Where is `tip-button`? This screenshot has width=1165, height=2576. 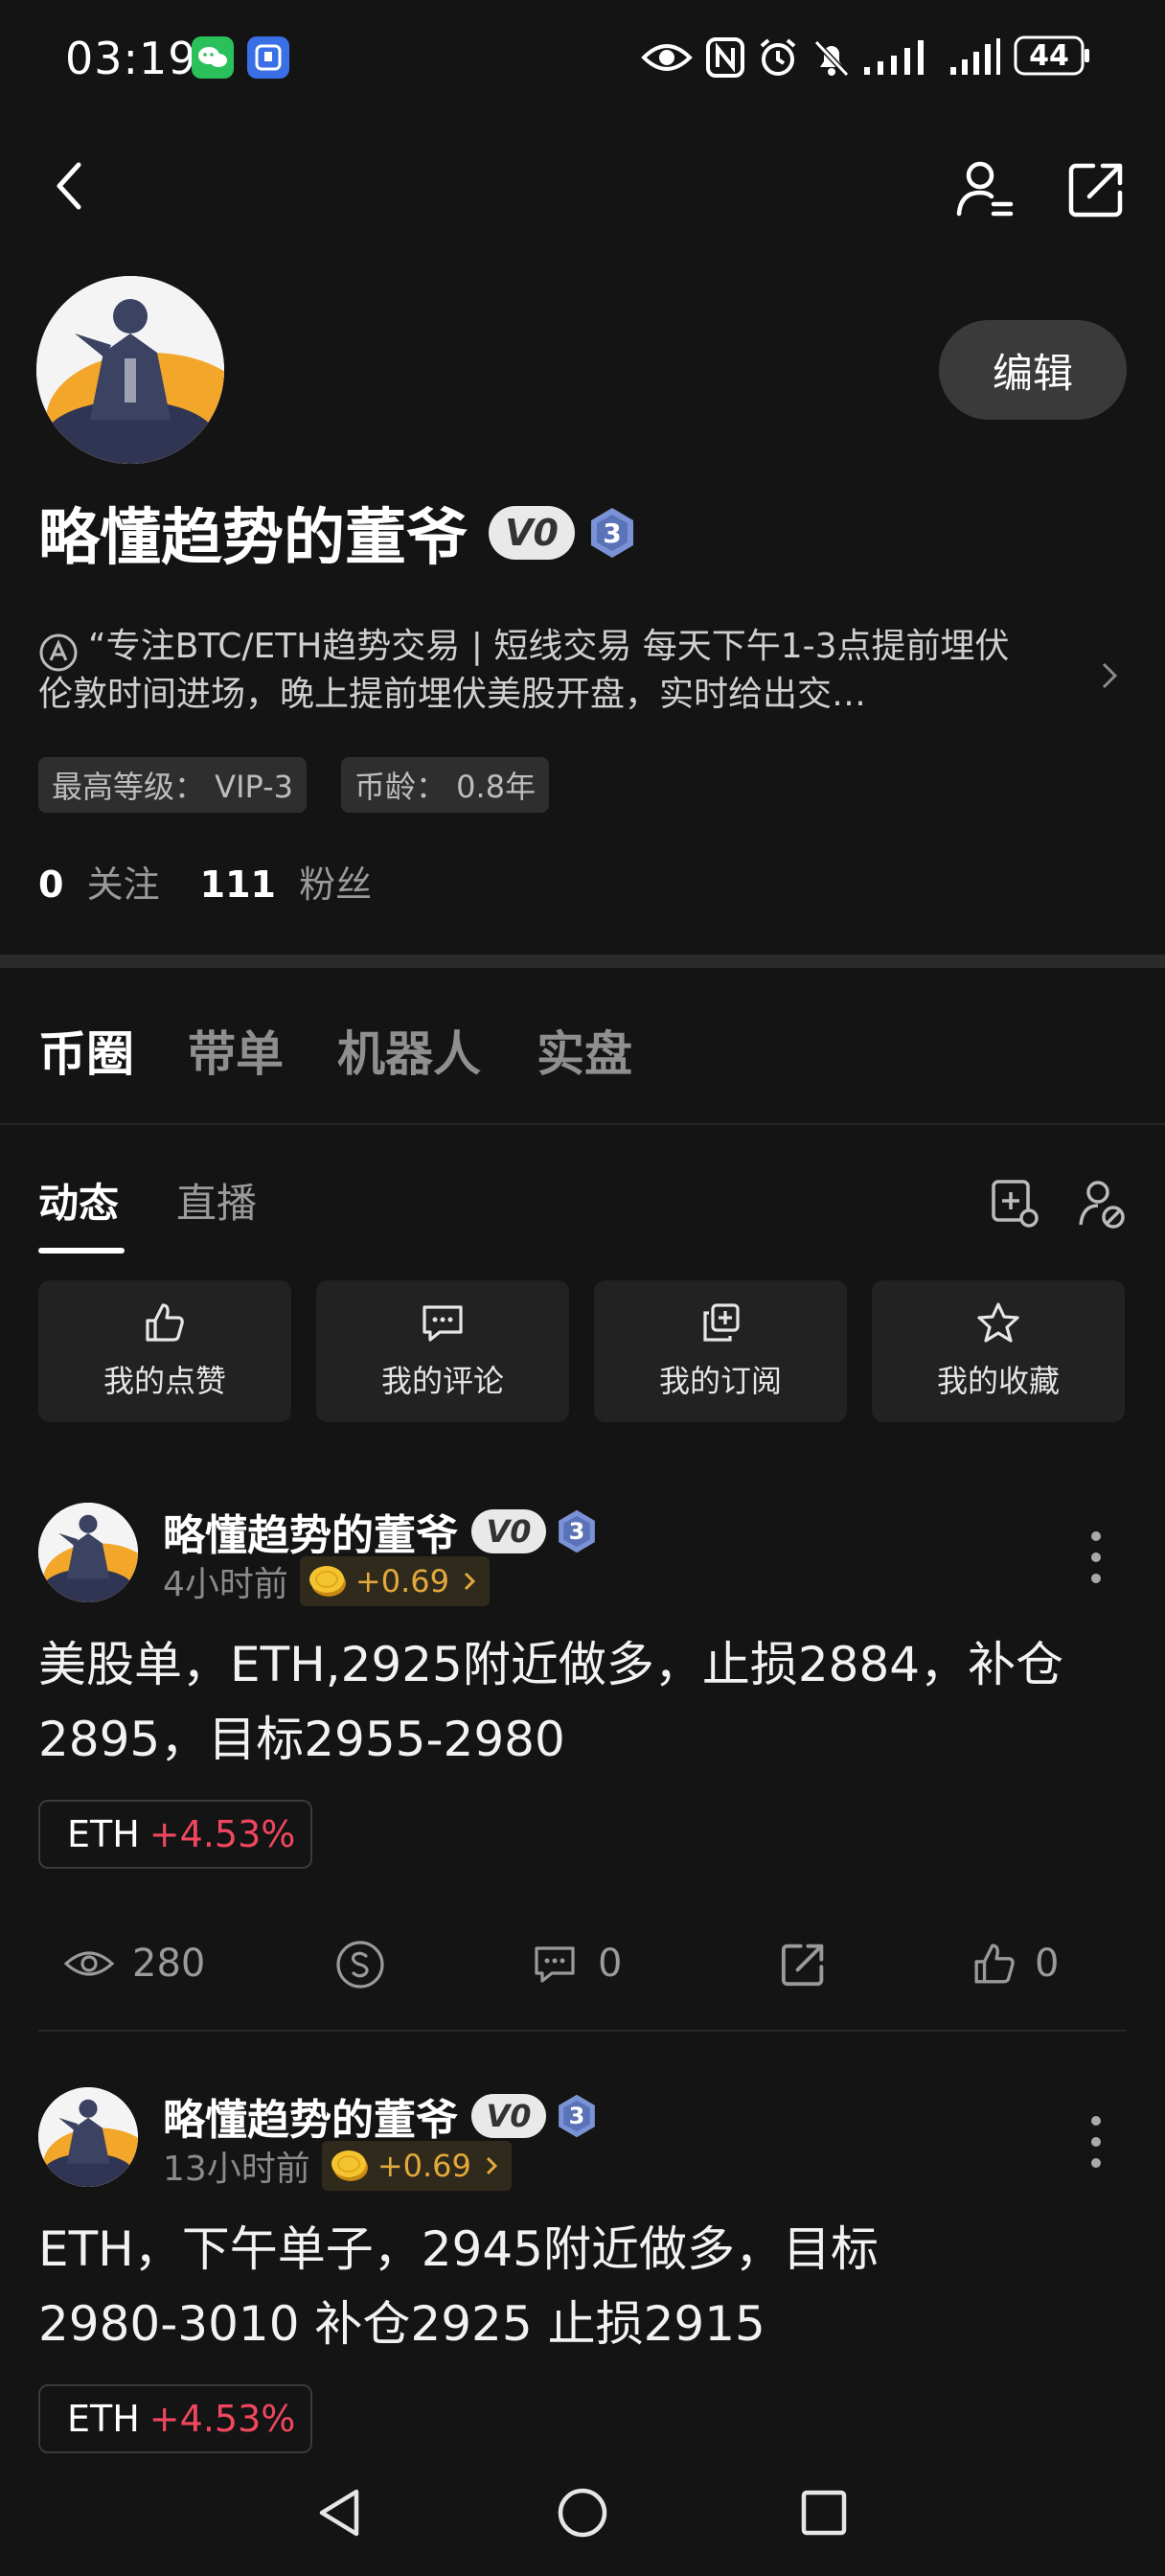 tip-button is located at coordinates (360, 1965).